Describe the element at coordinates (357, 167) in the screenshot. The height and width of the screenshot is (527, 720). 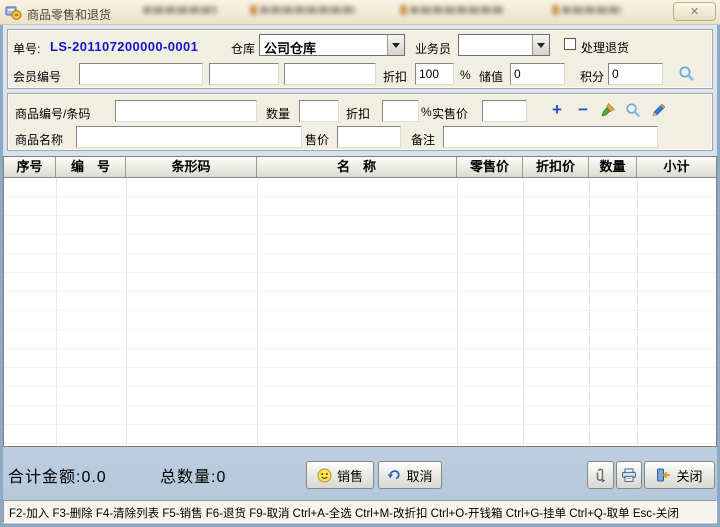
I see `col-header-name: 名 称` at that location.